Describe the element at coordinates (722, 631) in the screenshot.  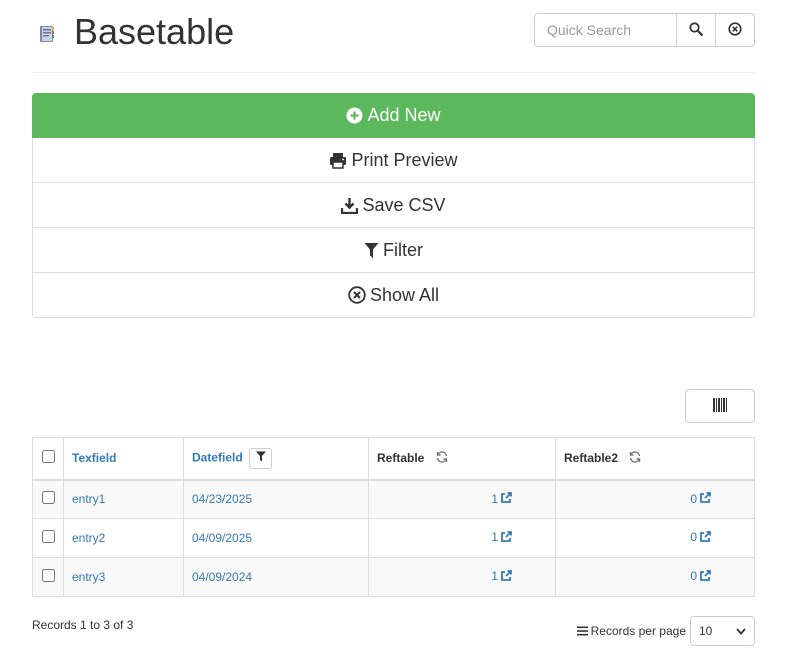
I see `records-per-page-select: 10` at that location.